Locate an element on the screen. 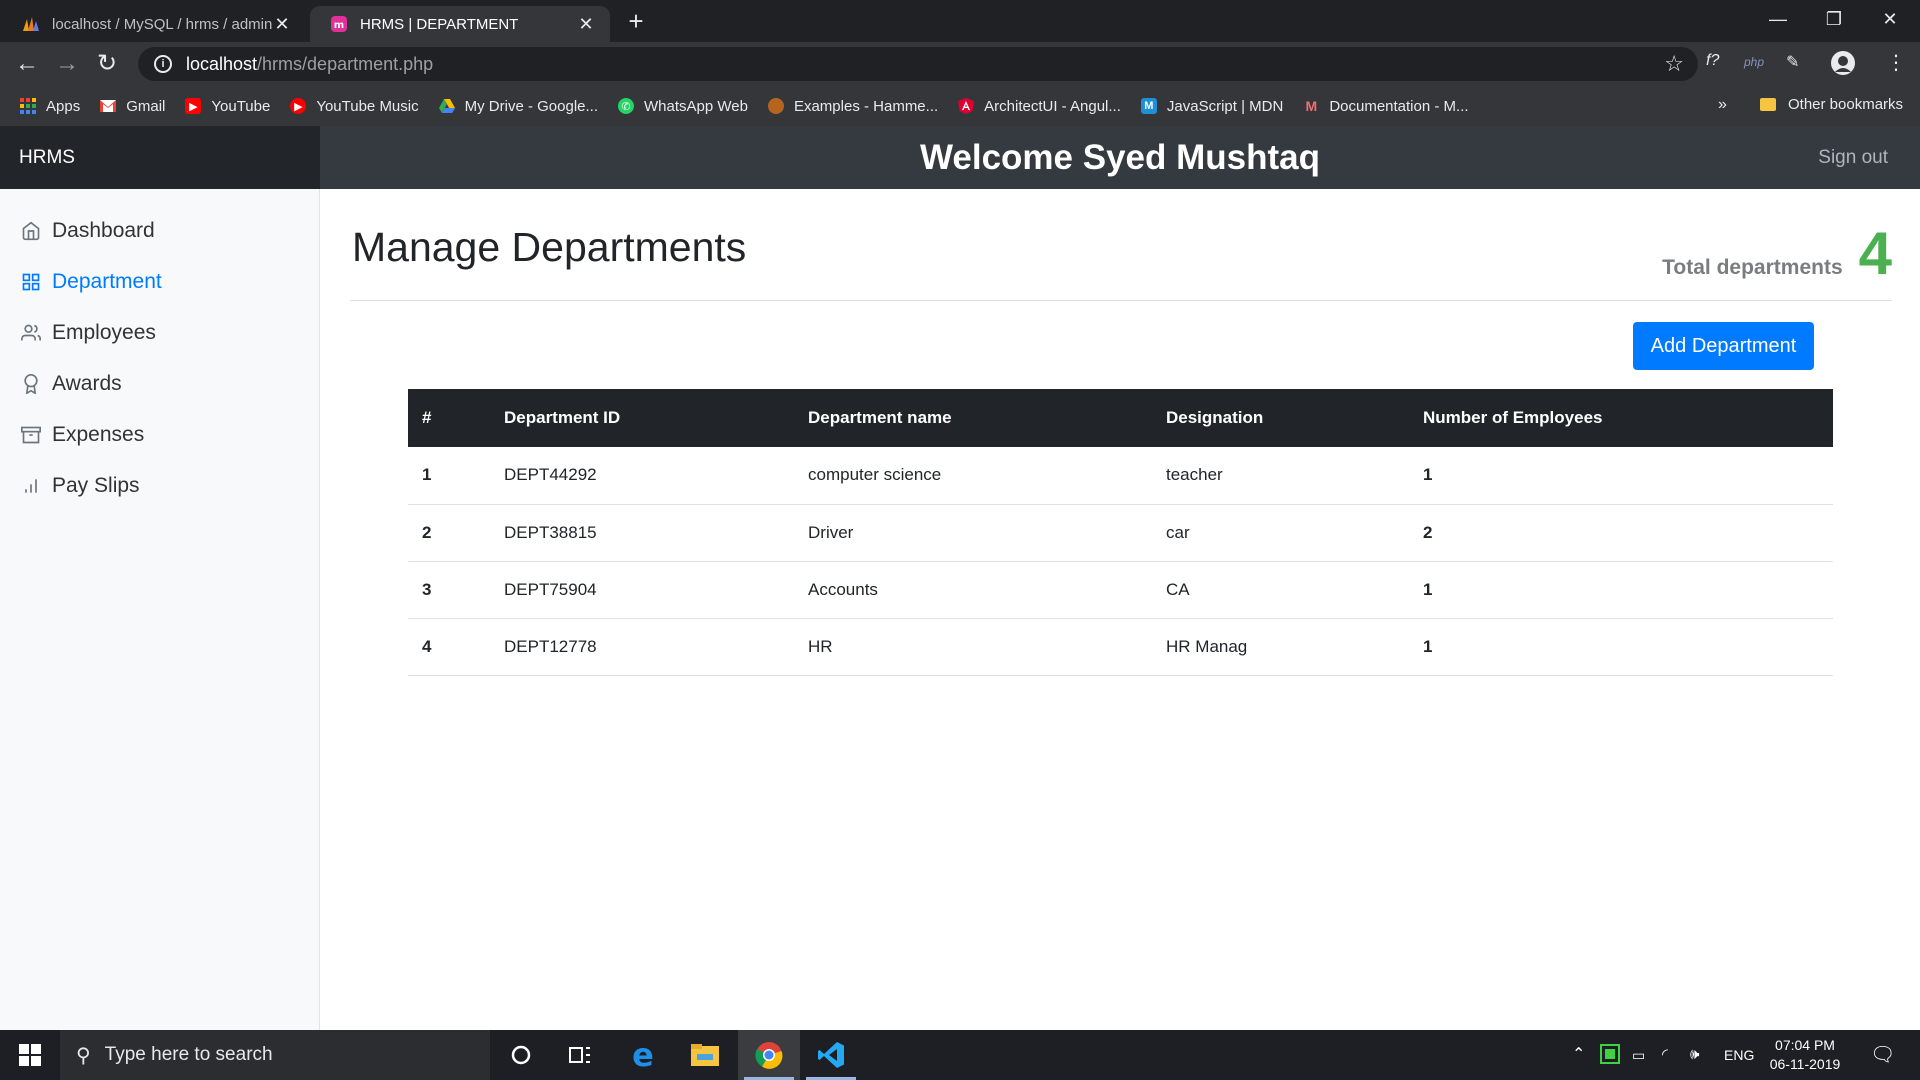 This screenshot has height=1080, width=1920. row-index: 4 is located at coordinates (427, 646).